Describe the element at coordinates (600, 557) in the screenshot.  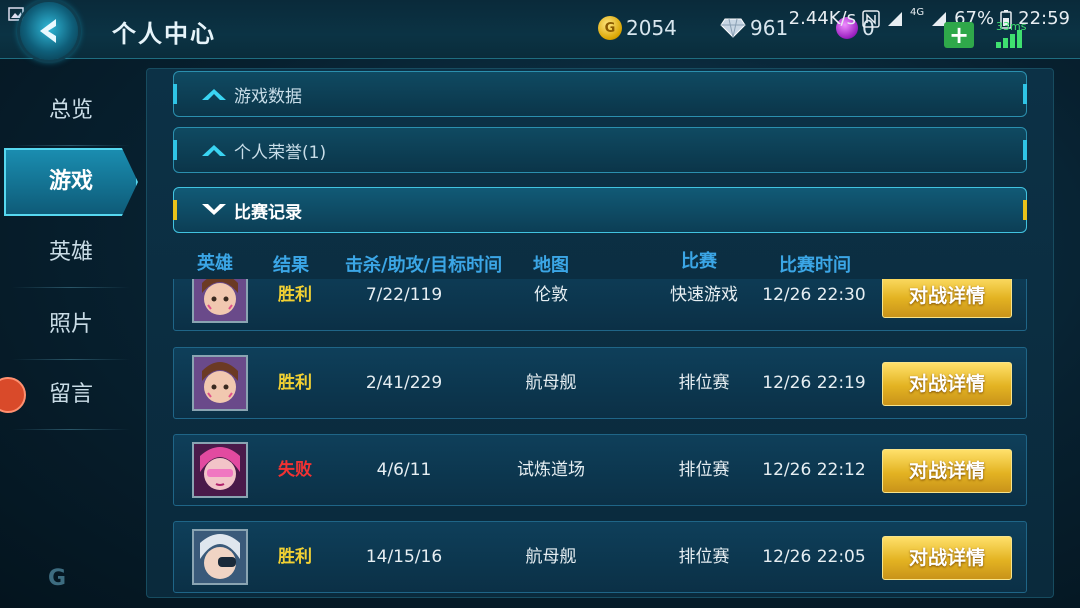
I see `table-row: 胜利 14/15/16 航母舰 排位赛 12/26 22:05 对战详情` at that location.